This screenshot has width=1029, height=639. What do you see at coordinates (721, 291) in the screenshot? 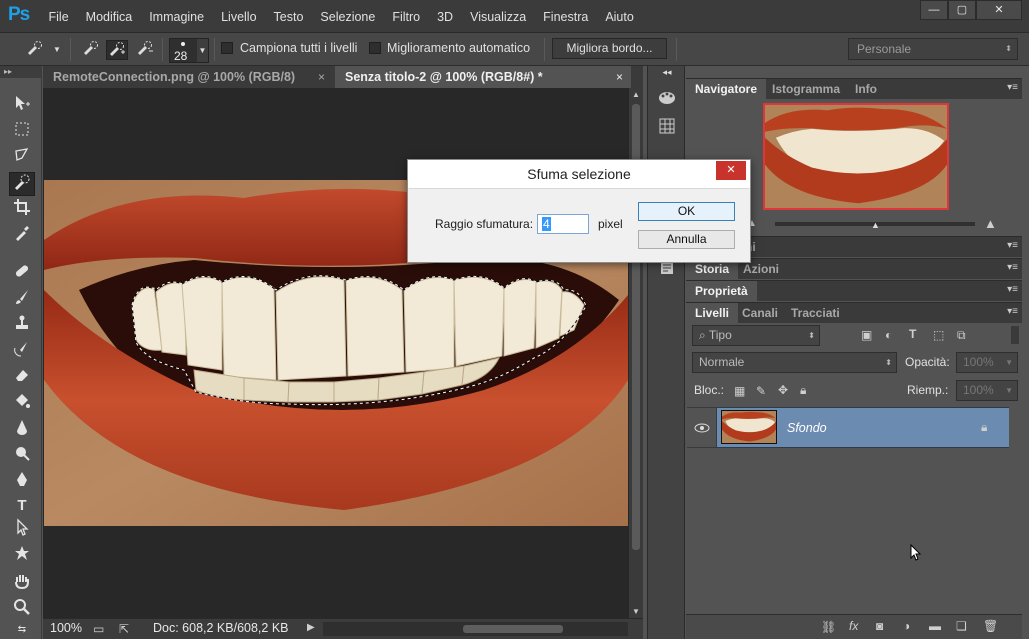
I see `tab-properties: Proprietà` at bounding box center [721, 291].